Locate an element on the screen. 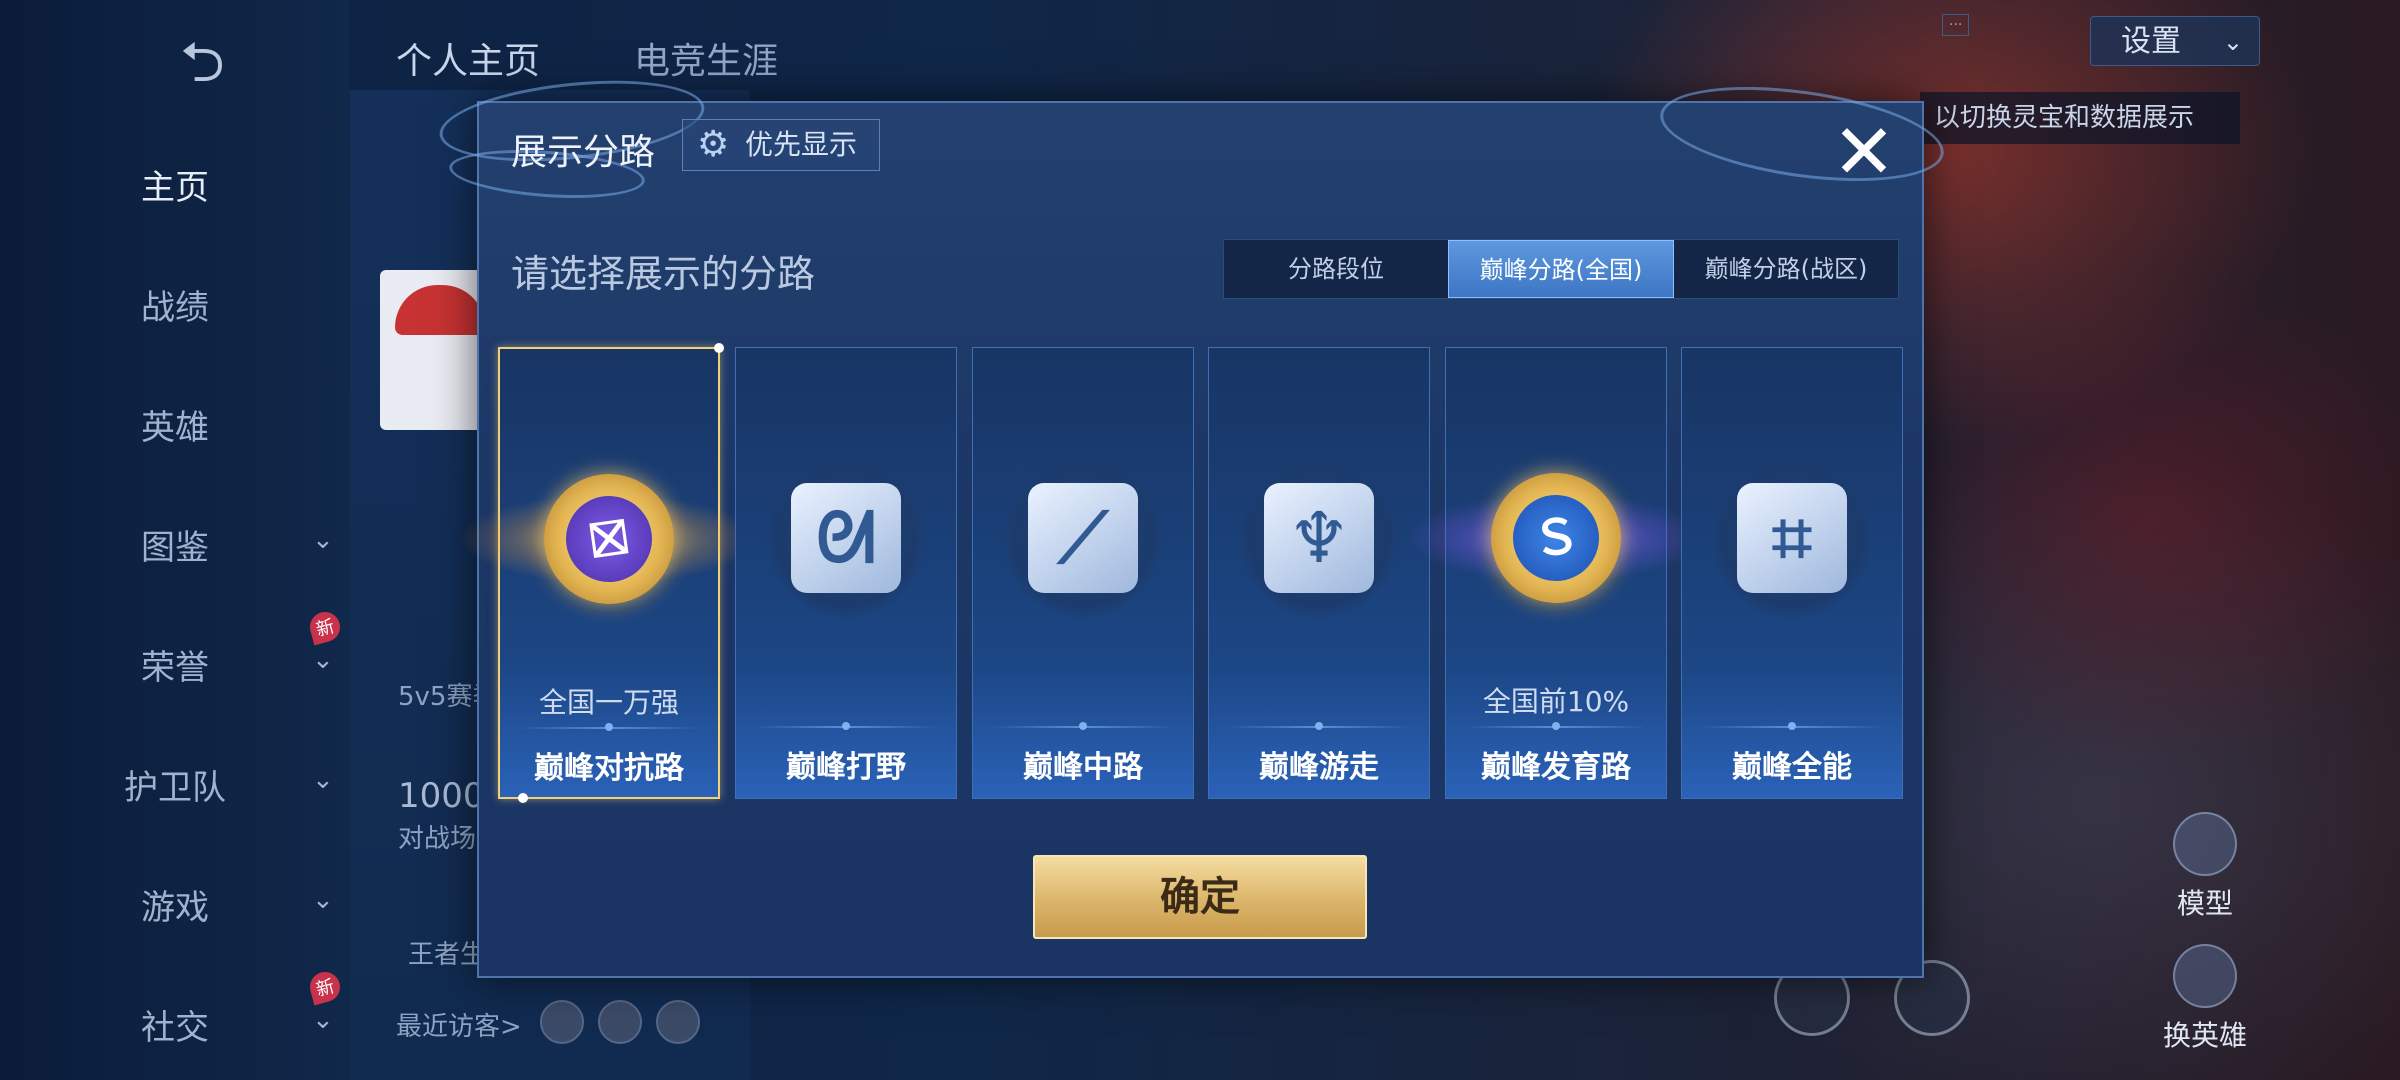  confirm-button: 确定 is located at coordinates (1200, 897).